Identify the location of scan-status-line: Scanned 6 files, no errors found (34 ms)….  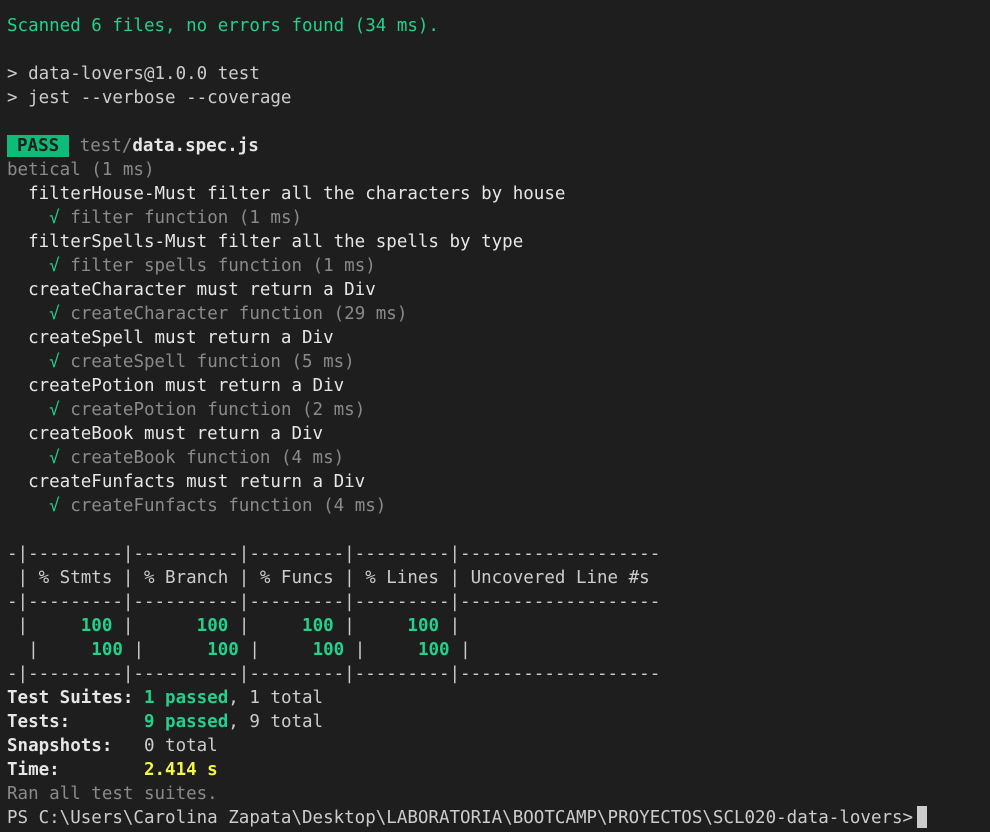
(223, 26).